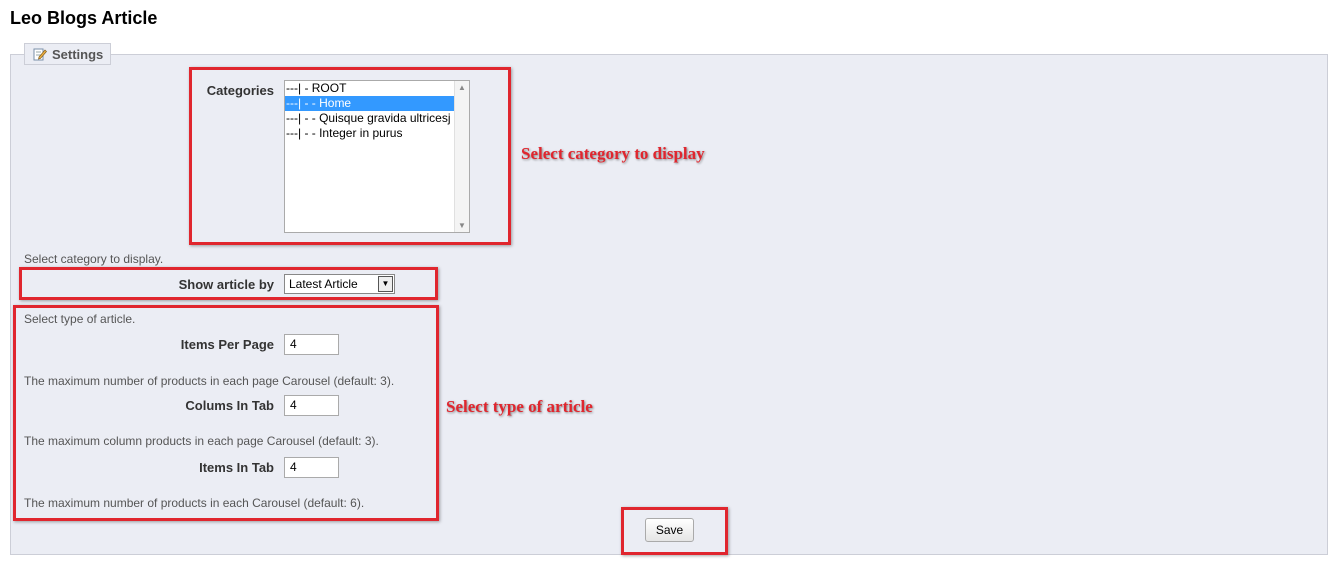  I want to click on page-title: Leo Blogs Article, so click(84, 18).